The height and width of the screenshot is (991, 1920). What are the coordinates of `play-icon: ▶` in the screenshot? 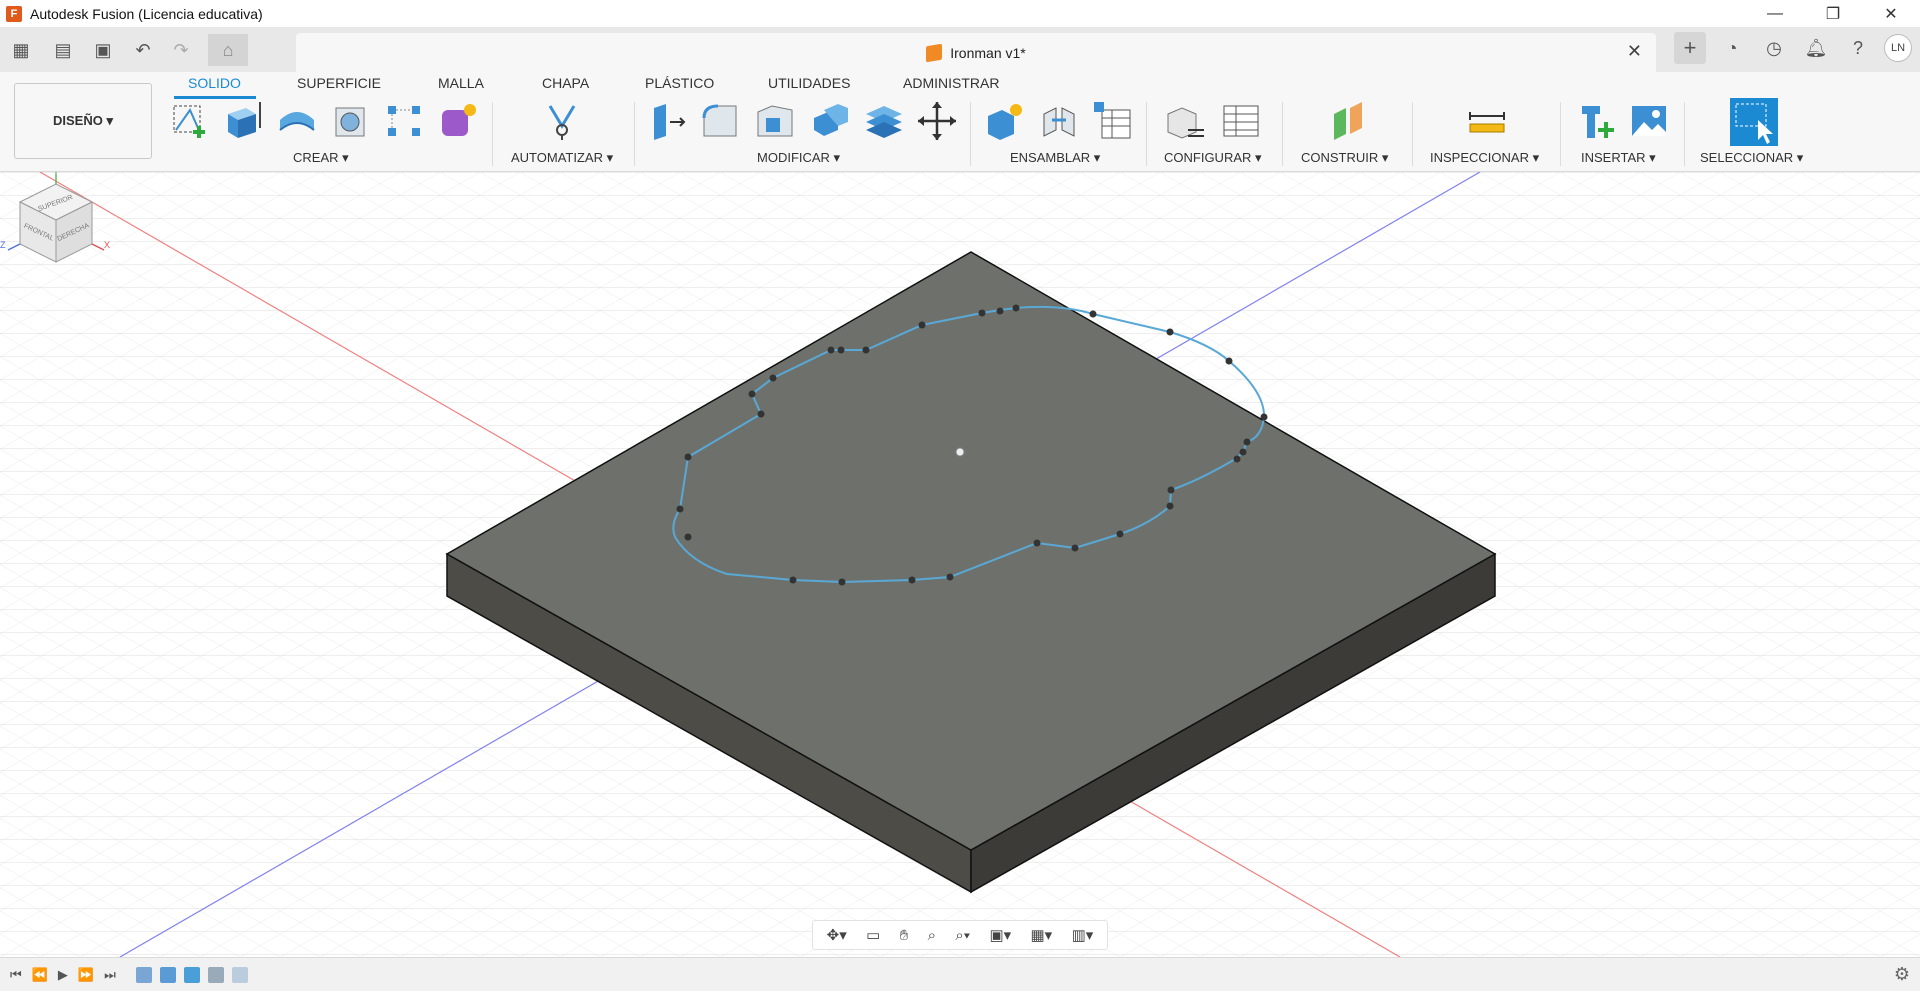 It's located at (63, 975).